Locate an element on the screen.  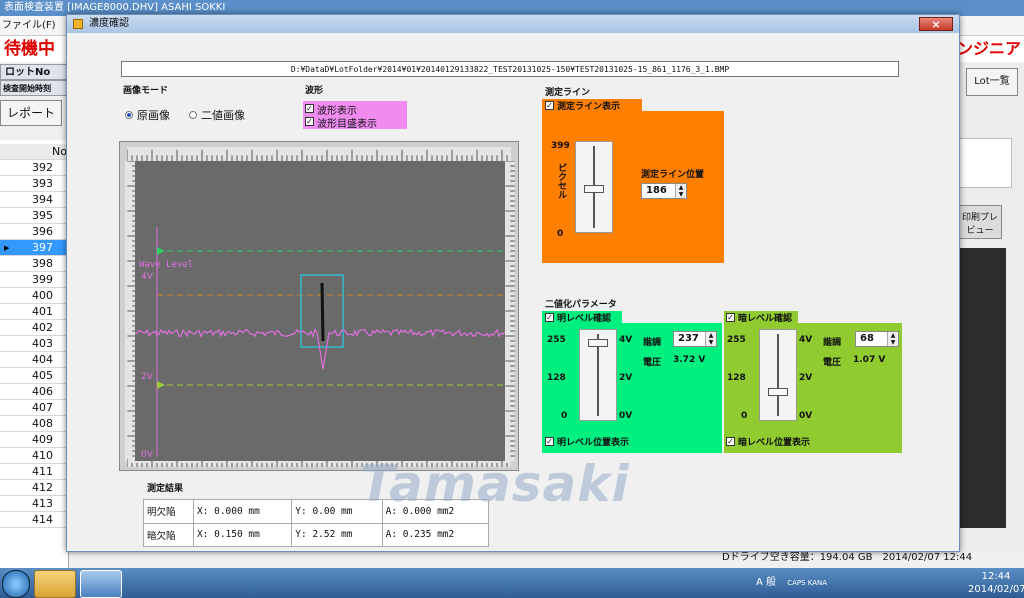
menu-file: ファイル(F) is located at coordinates (29, 25).